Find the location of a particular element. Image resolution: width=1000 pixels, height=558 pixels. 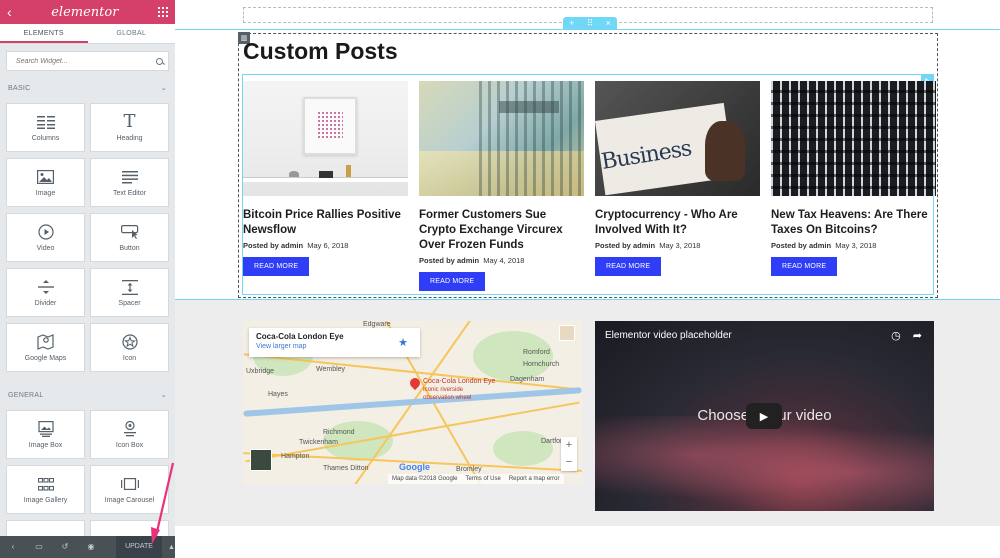

google-logo: Google is located at coordinates (414, 467).